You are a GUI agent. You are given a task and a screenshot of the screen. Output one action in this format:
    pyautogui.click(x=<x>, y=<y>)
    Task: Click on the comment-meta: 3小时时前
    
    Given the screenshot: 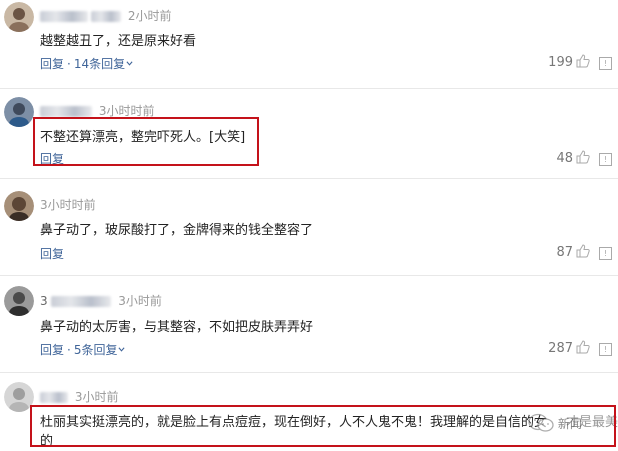 What is the action you would take?
    pyautogui.click(x=68, y=204)
    